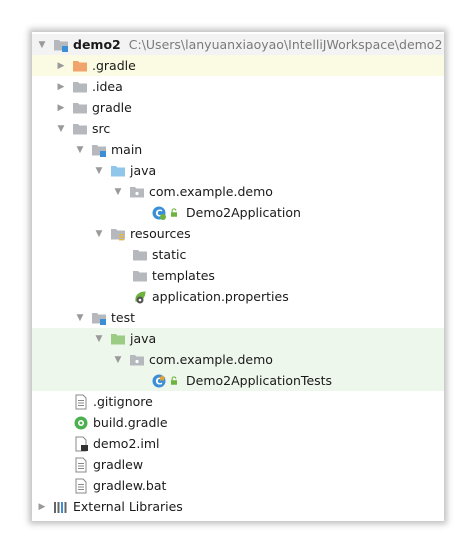 The width and height of the screenshot is (476, 554). What do you see at coordinates (160, 233) in the screenshot?
I see `tree-item-label: resources` at bounding box center [160, 233].